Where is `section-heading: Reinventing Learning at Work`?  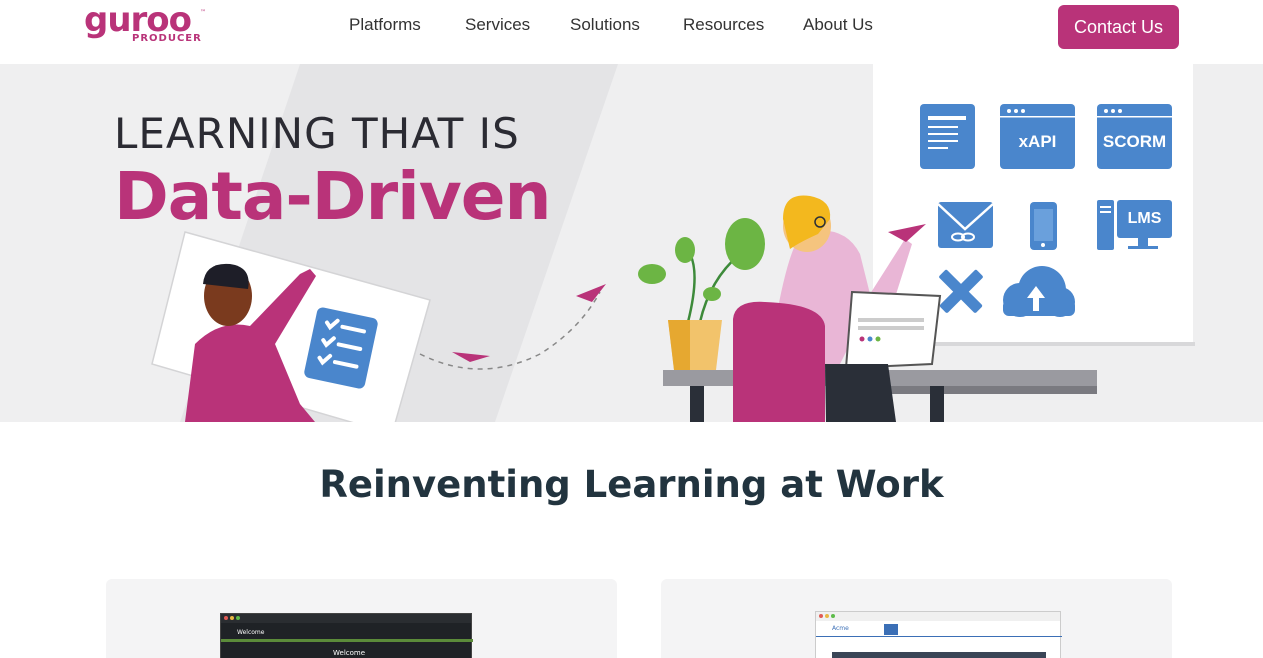 section-heading: Reinventing Learning at Work is located at coordinates (631, 484).